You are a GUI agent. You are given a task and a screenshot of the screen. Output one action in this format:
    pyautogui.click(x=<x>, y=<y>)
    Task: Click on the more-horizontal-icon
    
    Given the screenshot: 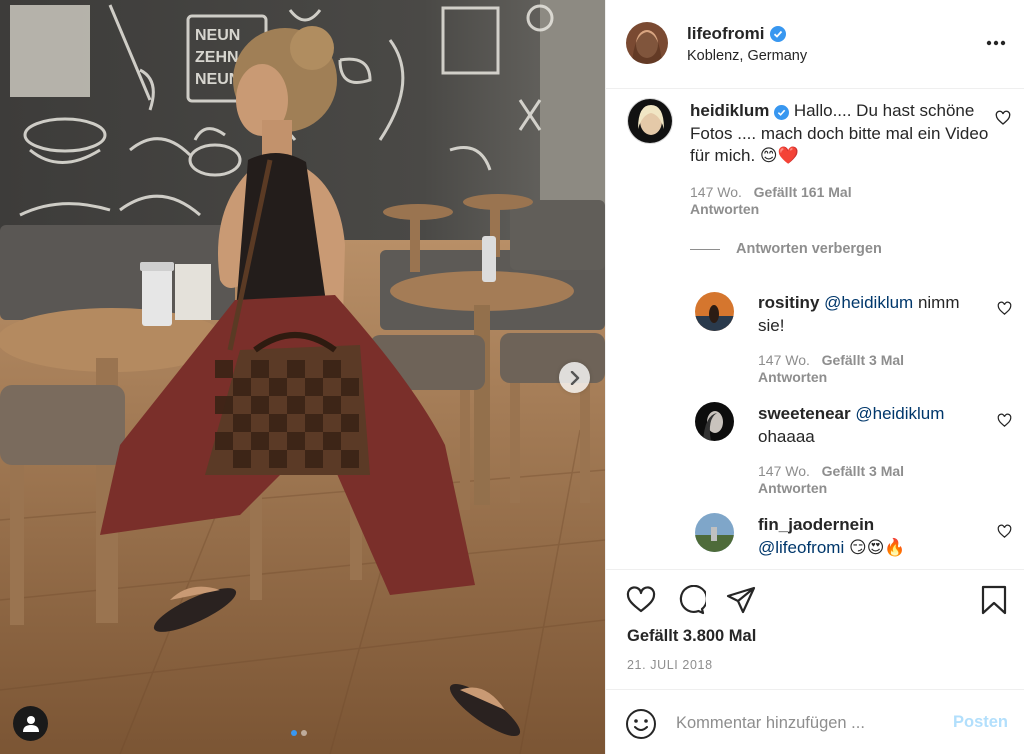 What is the action you would take?
    pyautogui.click(x=996, y=43)
    